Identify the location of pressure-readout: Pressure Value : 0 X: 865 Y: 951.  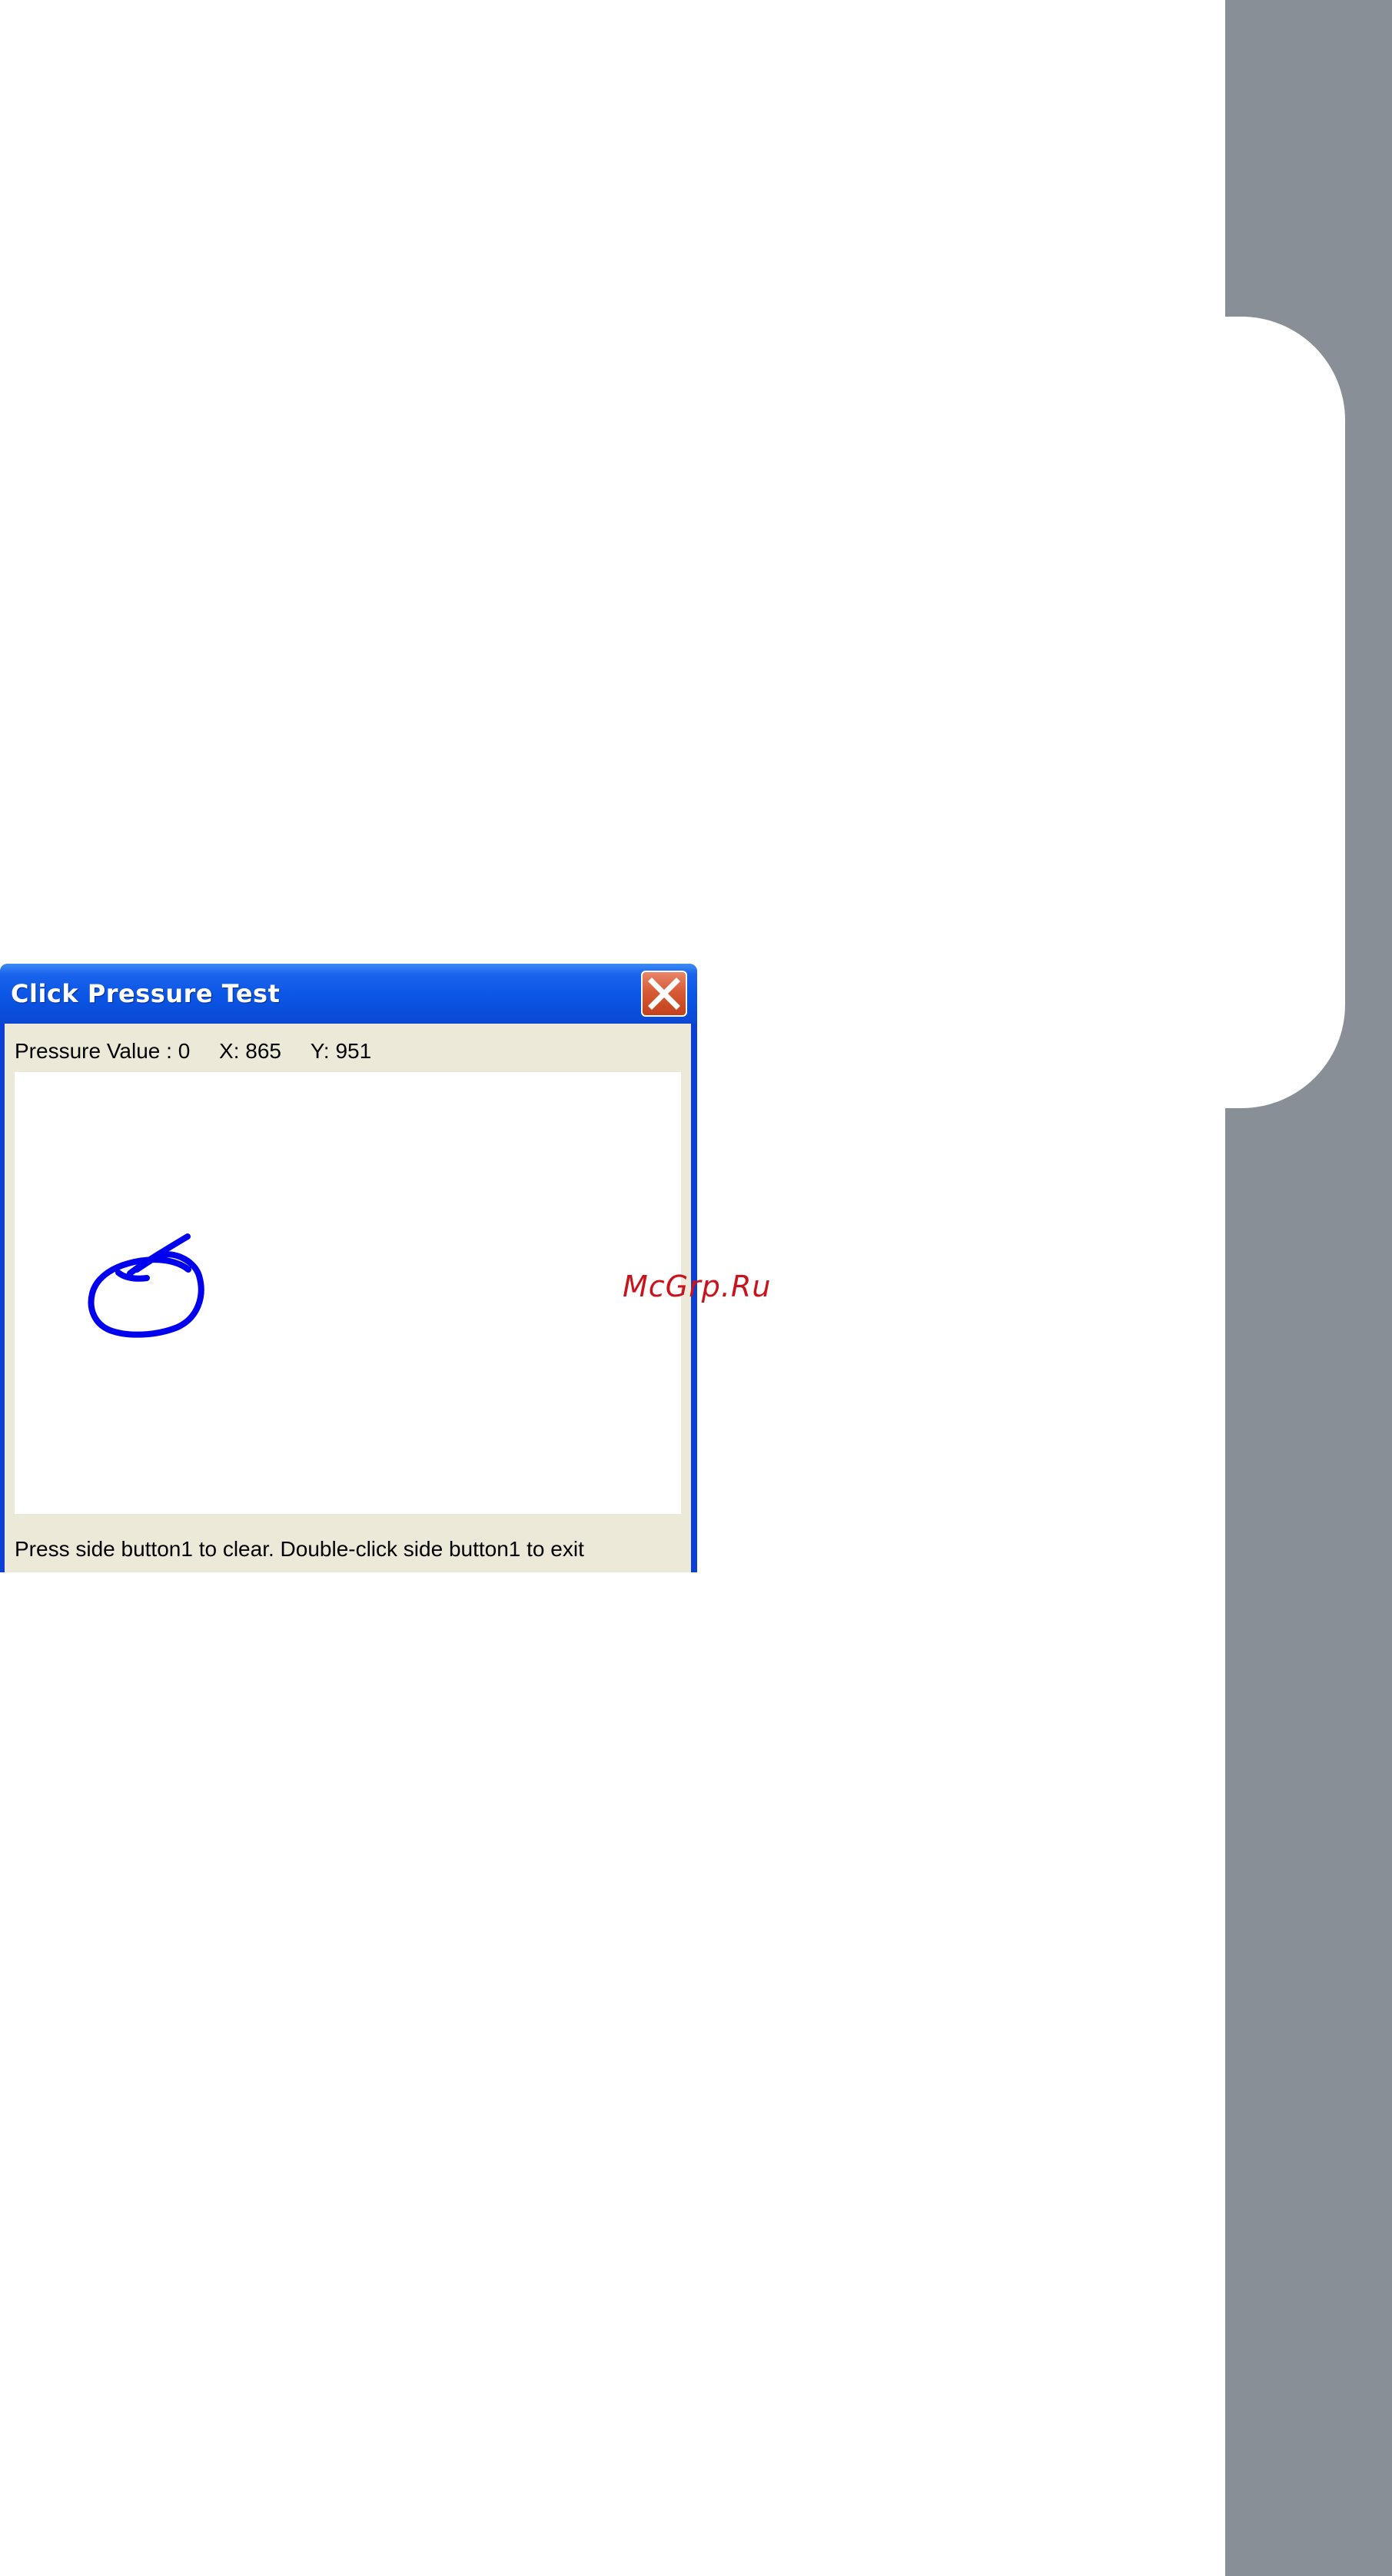
(193, 1051).